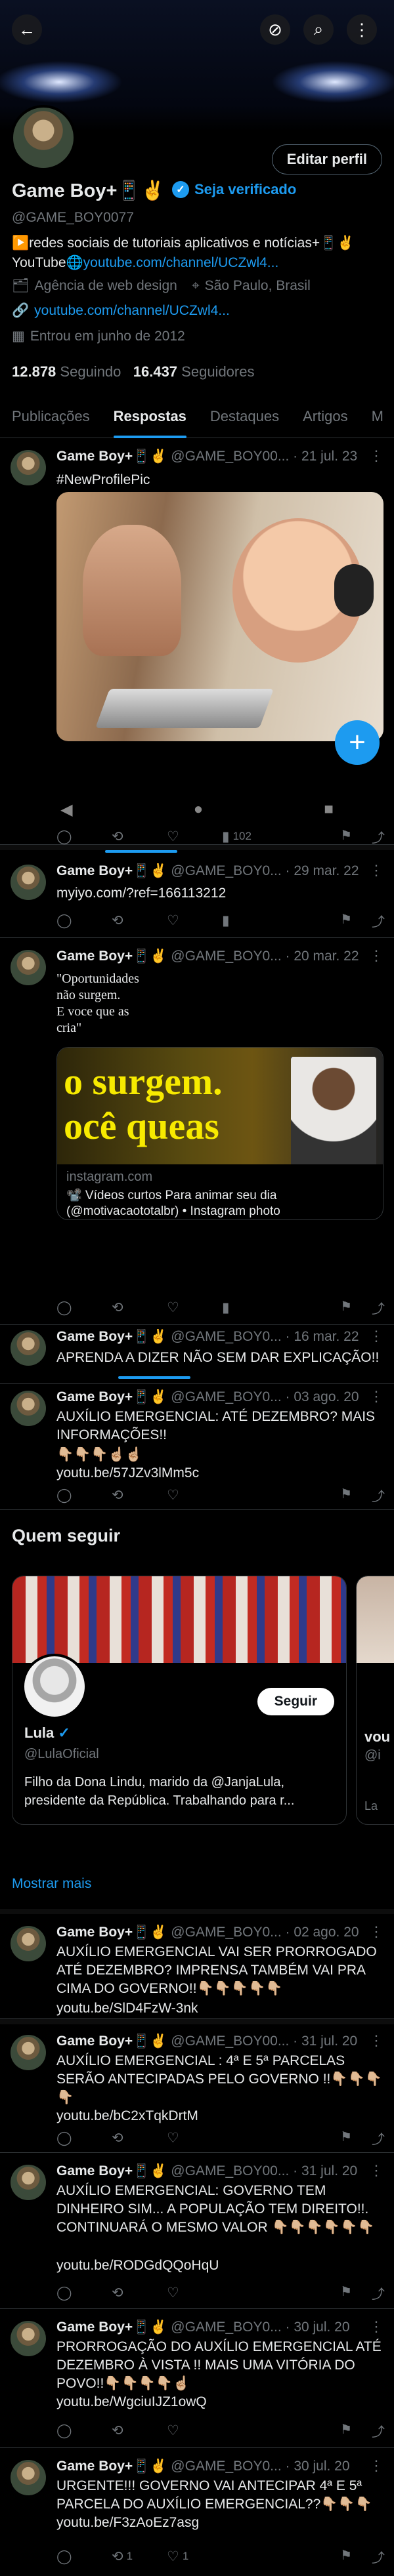  I want to click on profile-avatar, so click(43, 138).